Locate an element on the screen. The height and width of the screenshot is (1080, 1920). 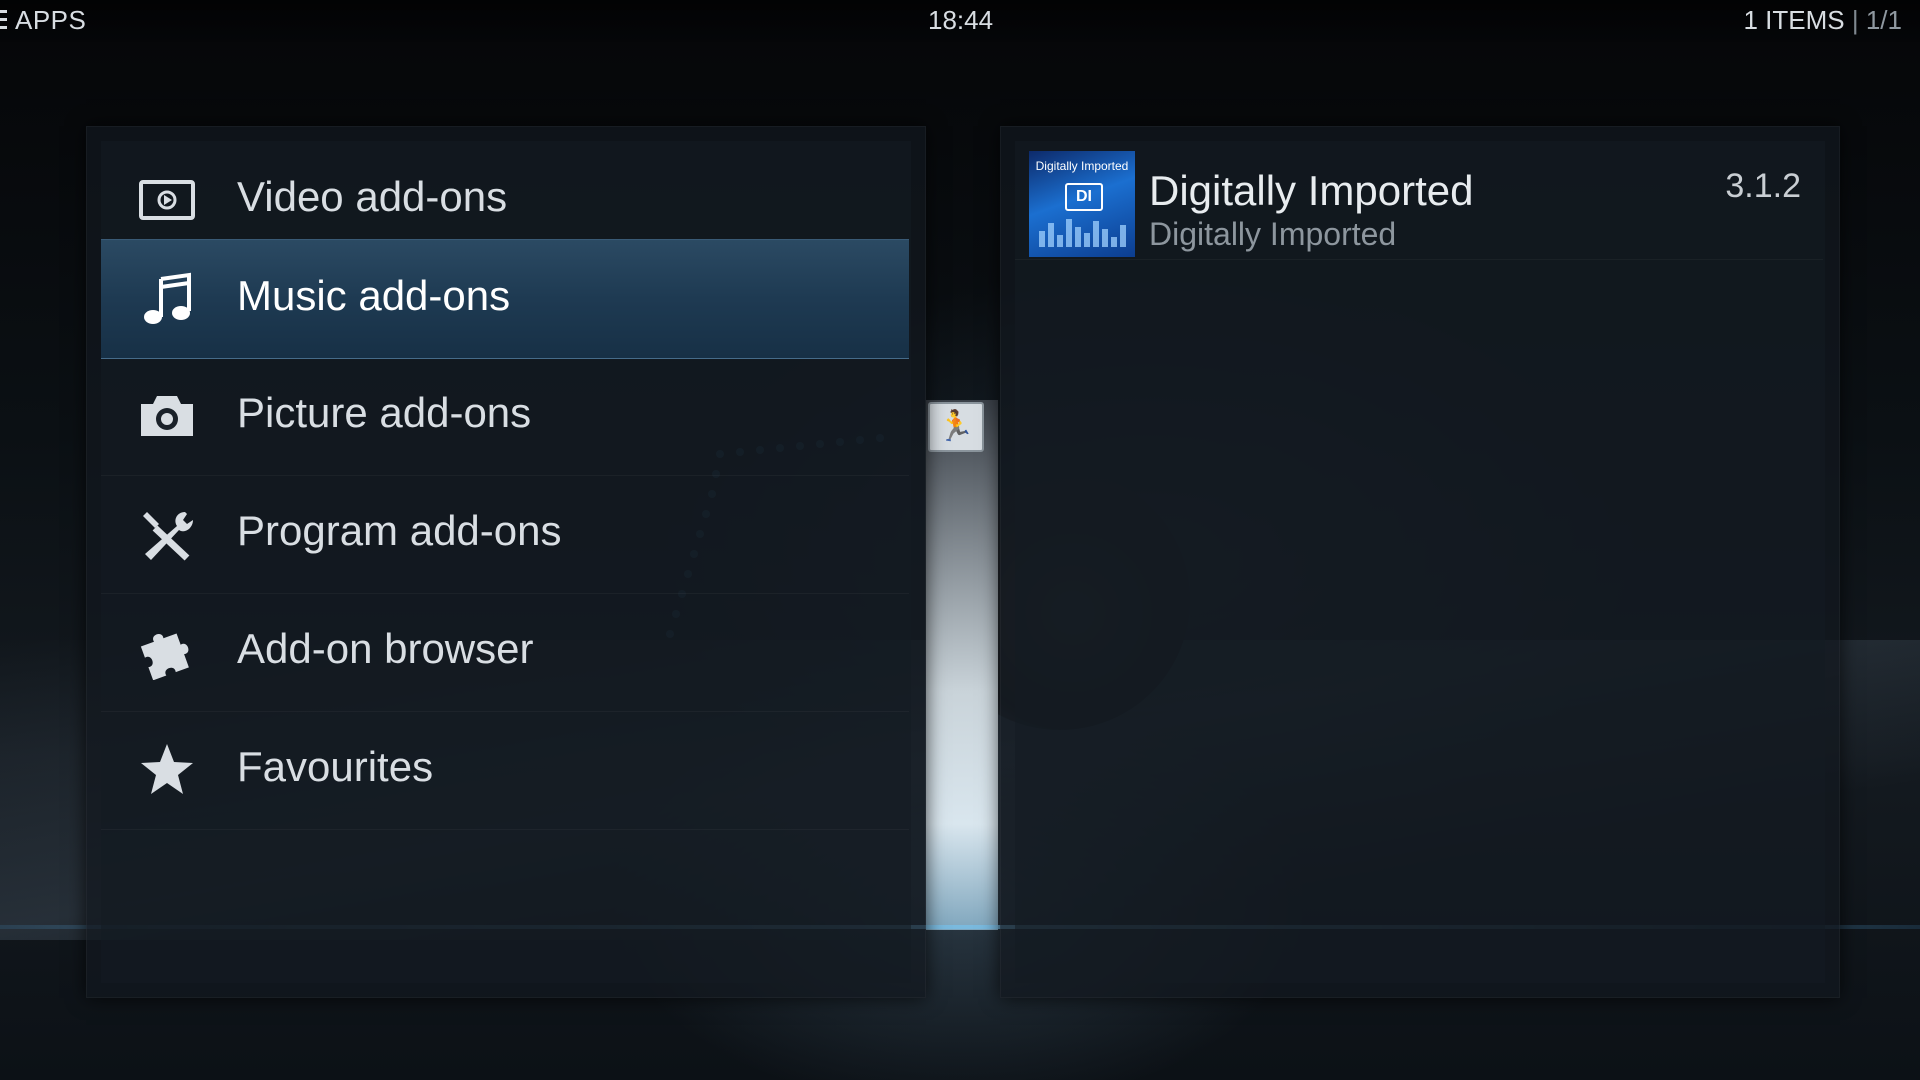
music-note-icon is located at coordinates (167, 298).